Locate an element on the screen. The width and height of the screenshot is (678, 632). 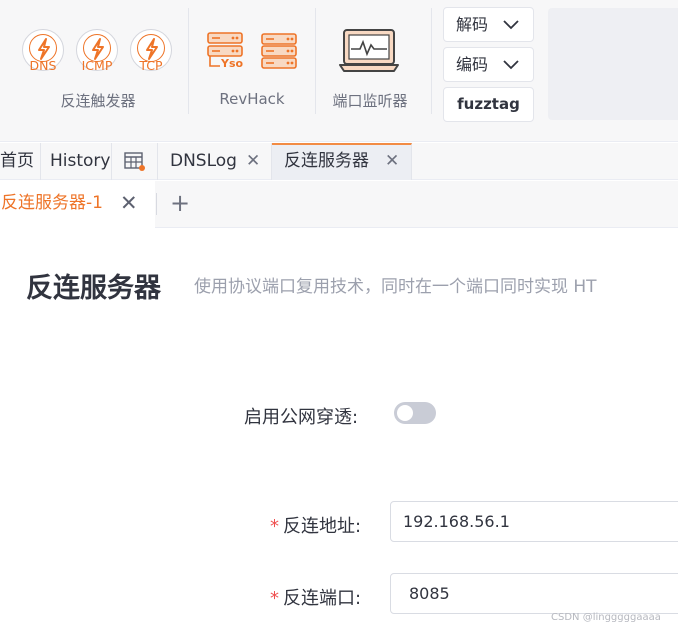
tab-label: History is located at coordinates (80, 161).